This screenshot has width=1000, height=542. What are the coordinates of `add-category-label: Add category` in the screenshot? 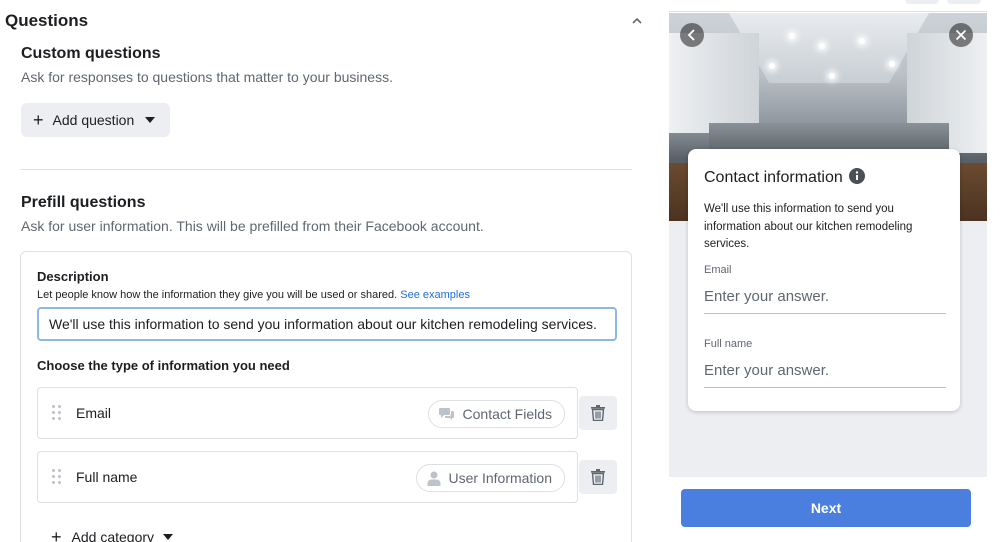 It's located at (113, 535).